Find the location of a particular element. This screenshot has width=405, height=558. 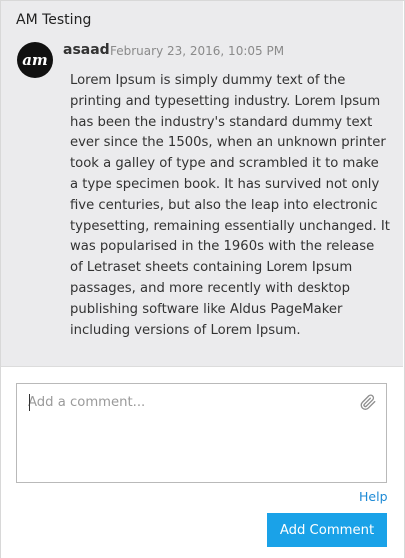

thread-title: AM Testing is located at coordinates (54, 20).